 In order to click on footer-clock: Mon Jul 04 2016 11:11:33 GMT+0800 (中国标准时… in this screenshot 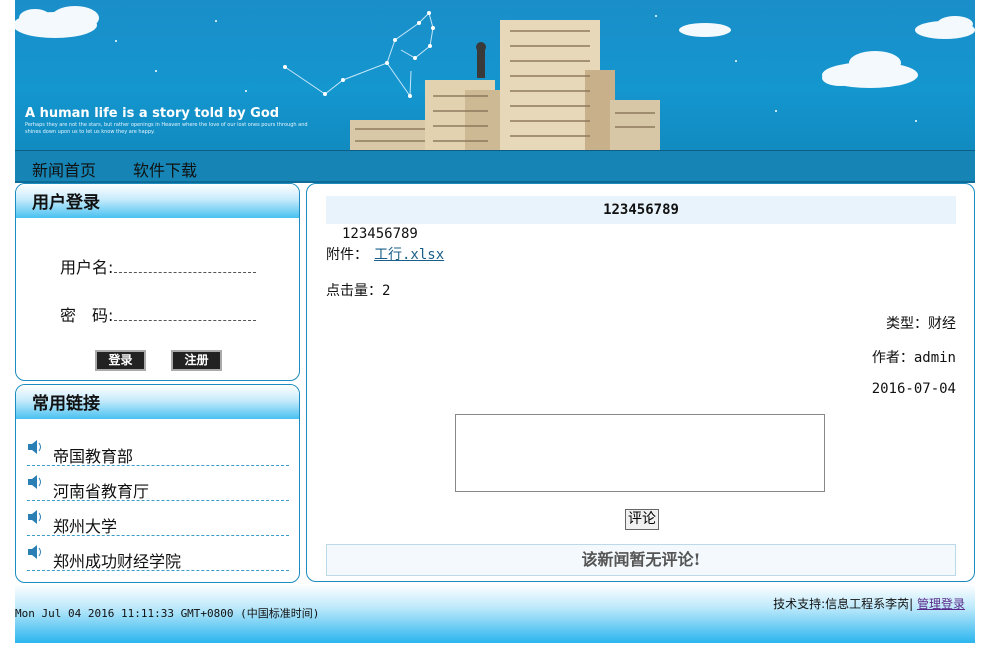, I will do `click(167, 613)`.